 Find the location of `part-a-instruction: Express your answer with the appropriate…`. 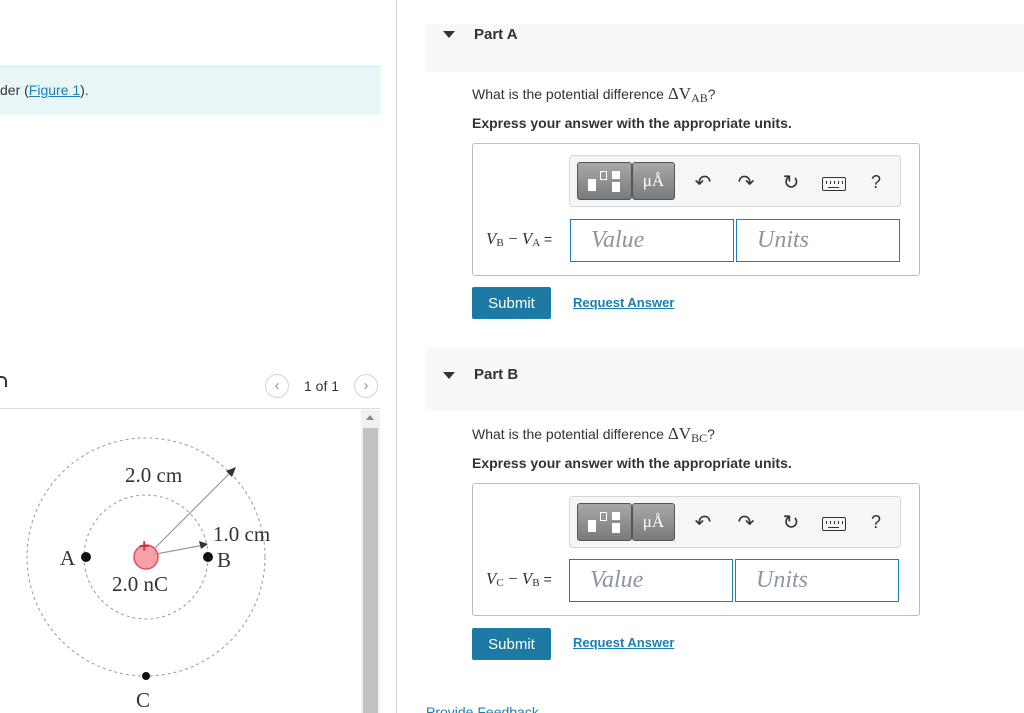

part-a-instruction: Express your answer with the appropriate… is located at coordinates (632, 123).